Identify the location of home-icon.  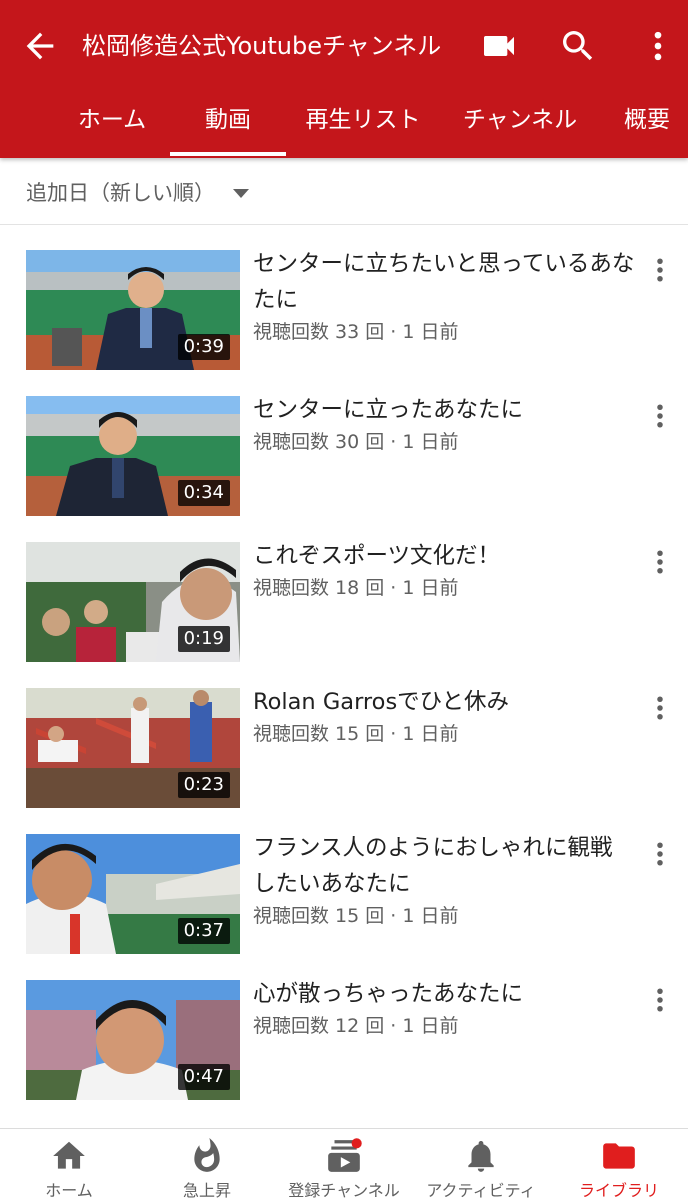
(69, 1155).